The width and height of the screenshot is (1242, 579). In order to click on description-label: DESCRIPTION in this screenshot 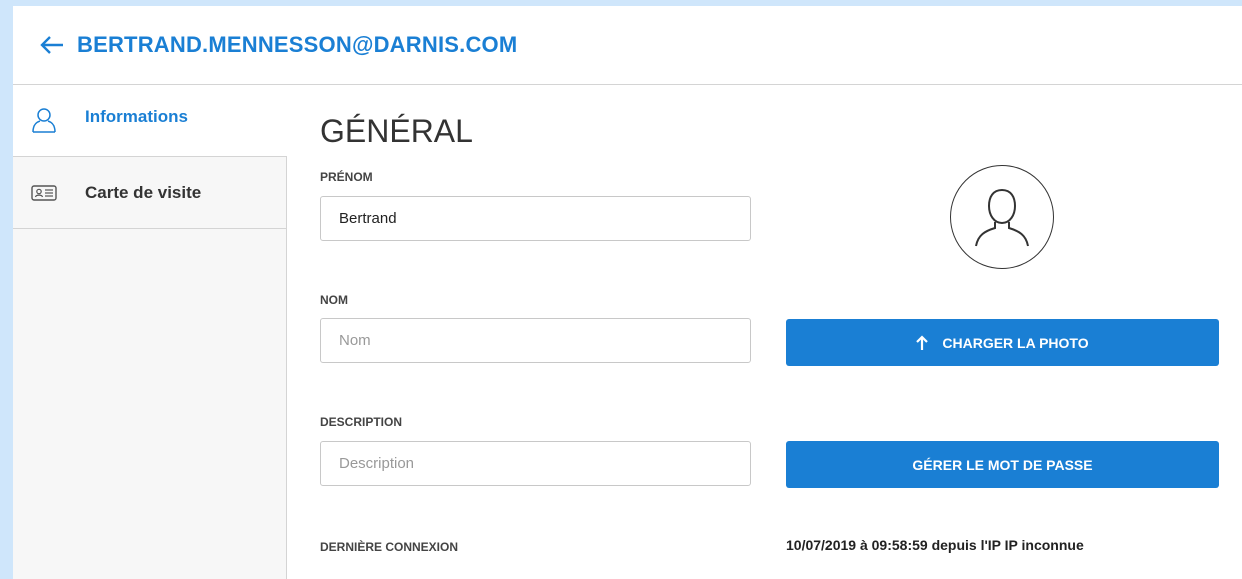, I will do `click(361, 422)`.